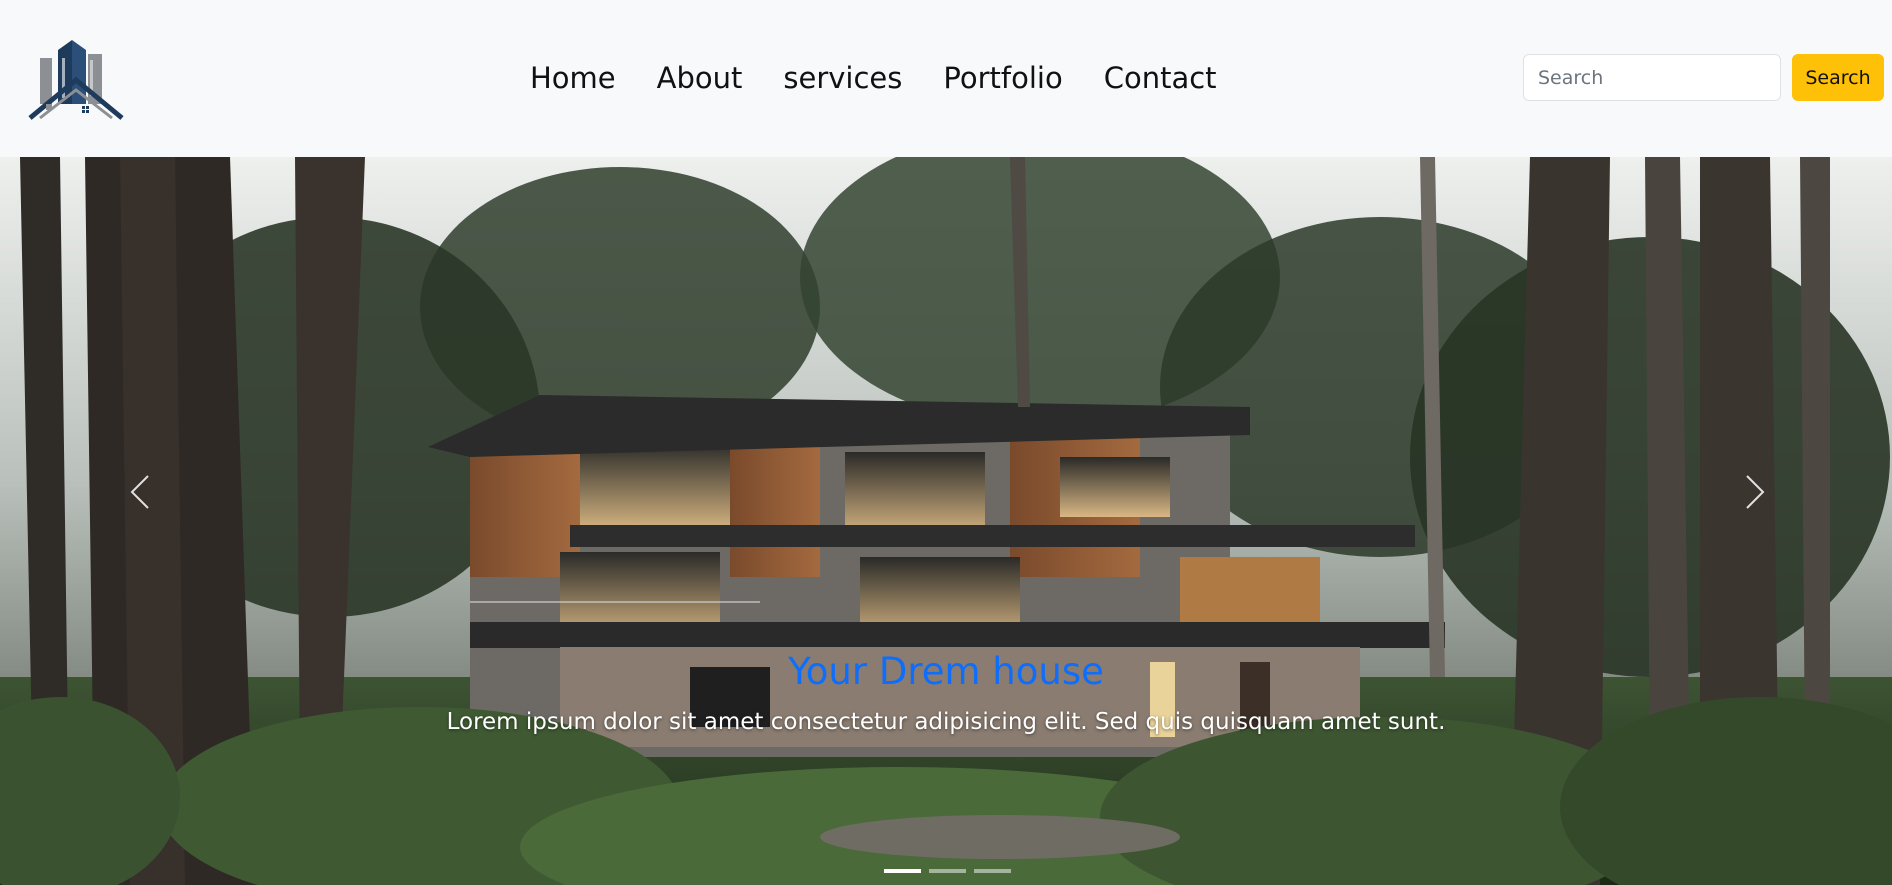  What do you see at coordinates (1160, 78) in the screenshot?
I see `nav-link-contact: Contact` at bounding box center [1160, 78].